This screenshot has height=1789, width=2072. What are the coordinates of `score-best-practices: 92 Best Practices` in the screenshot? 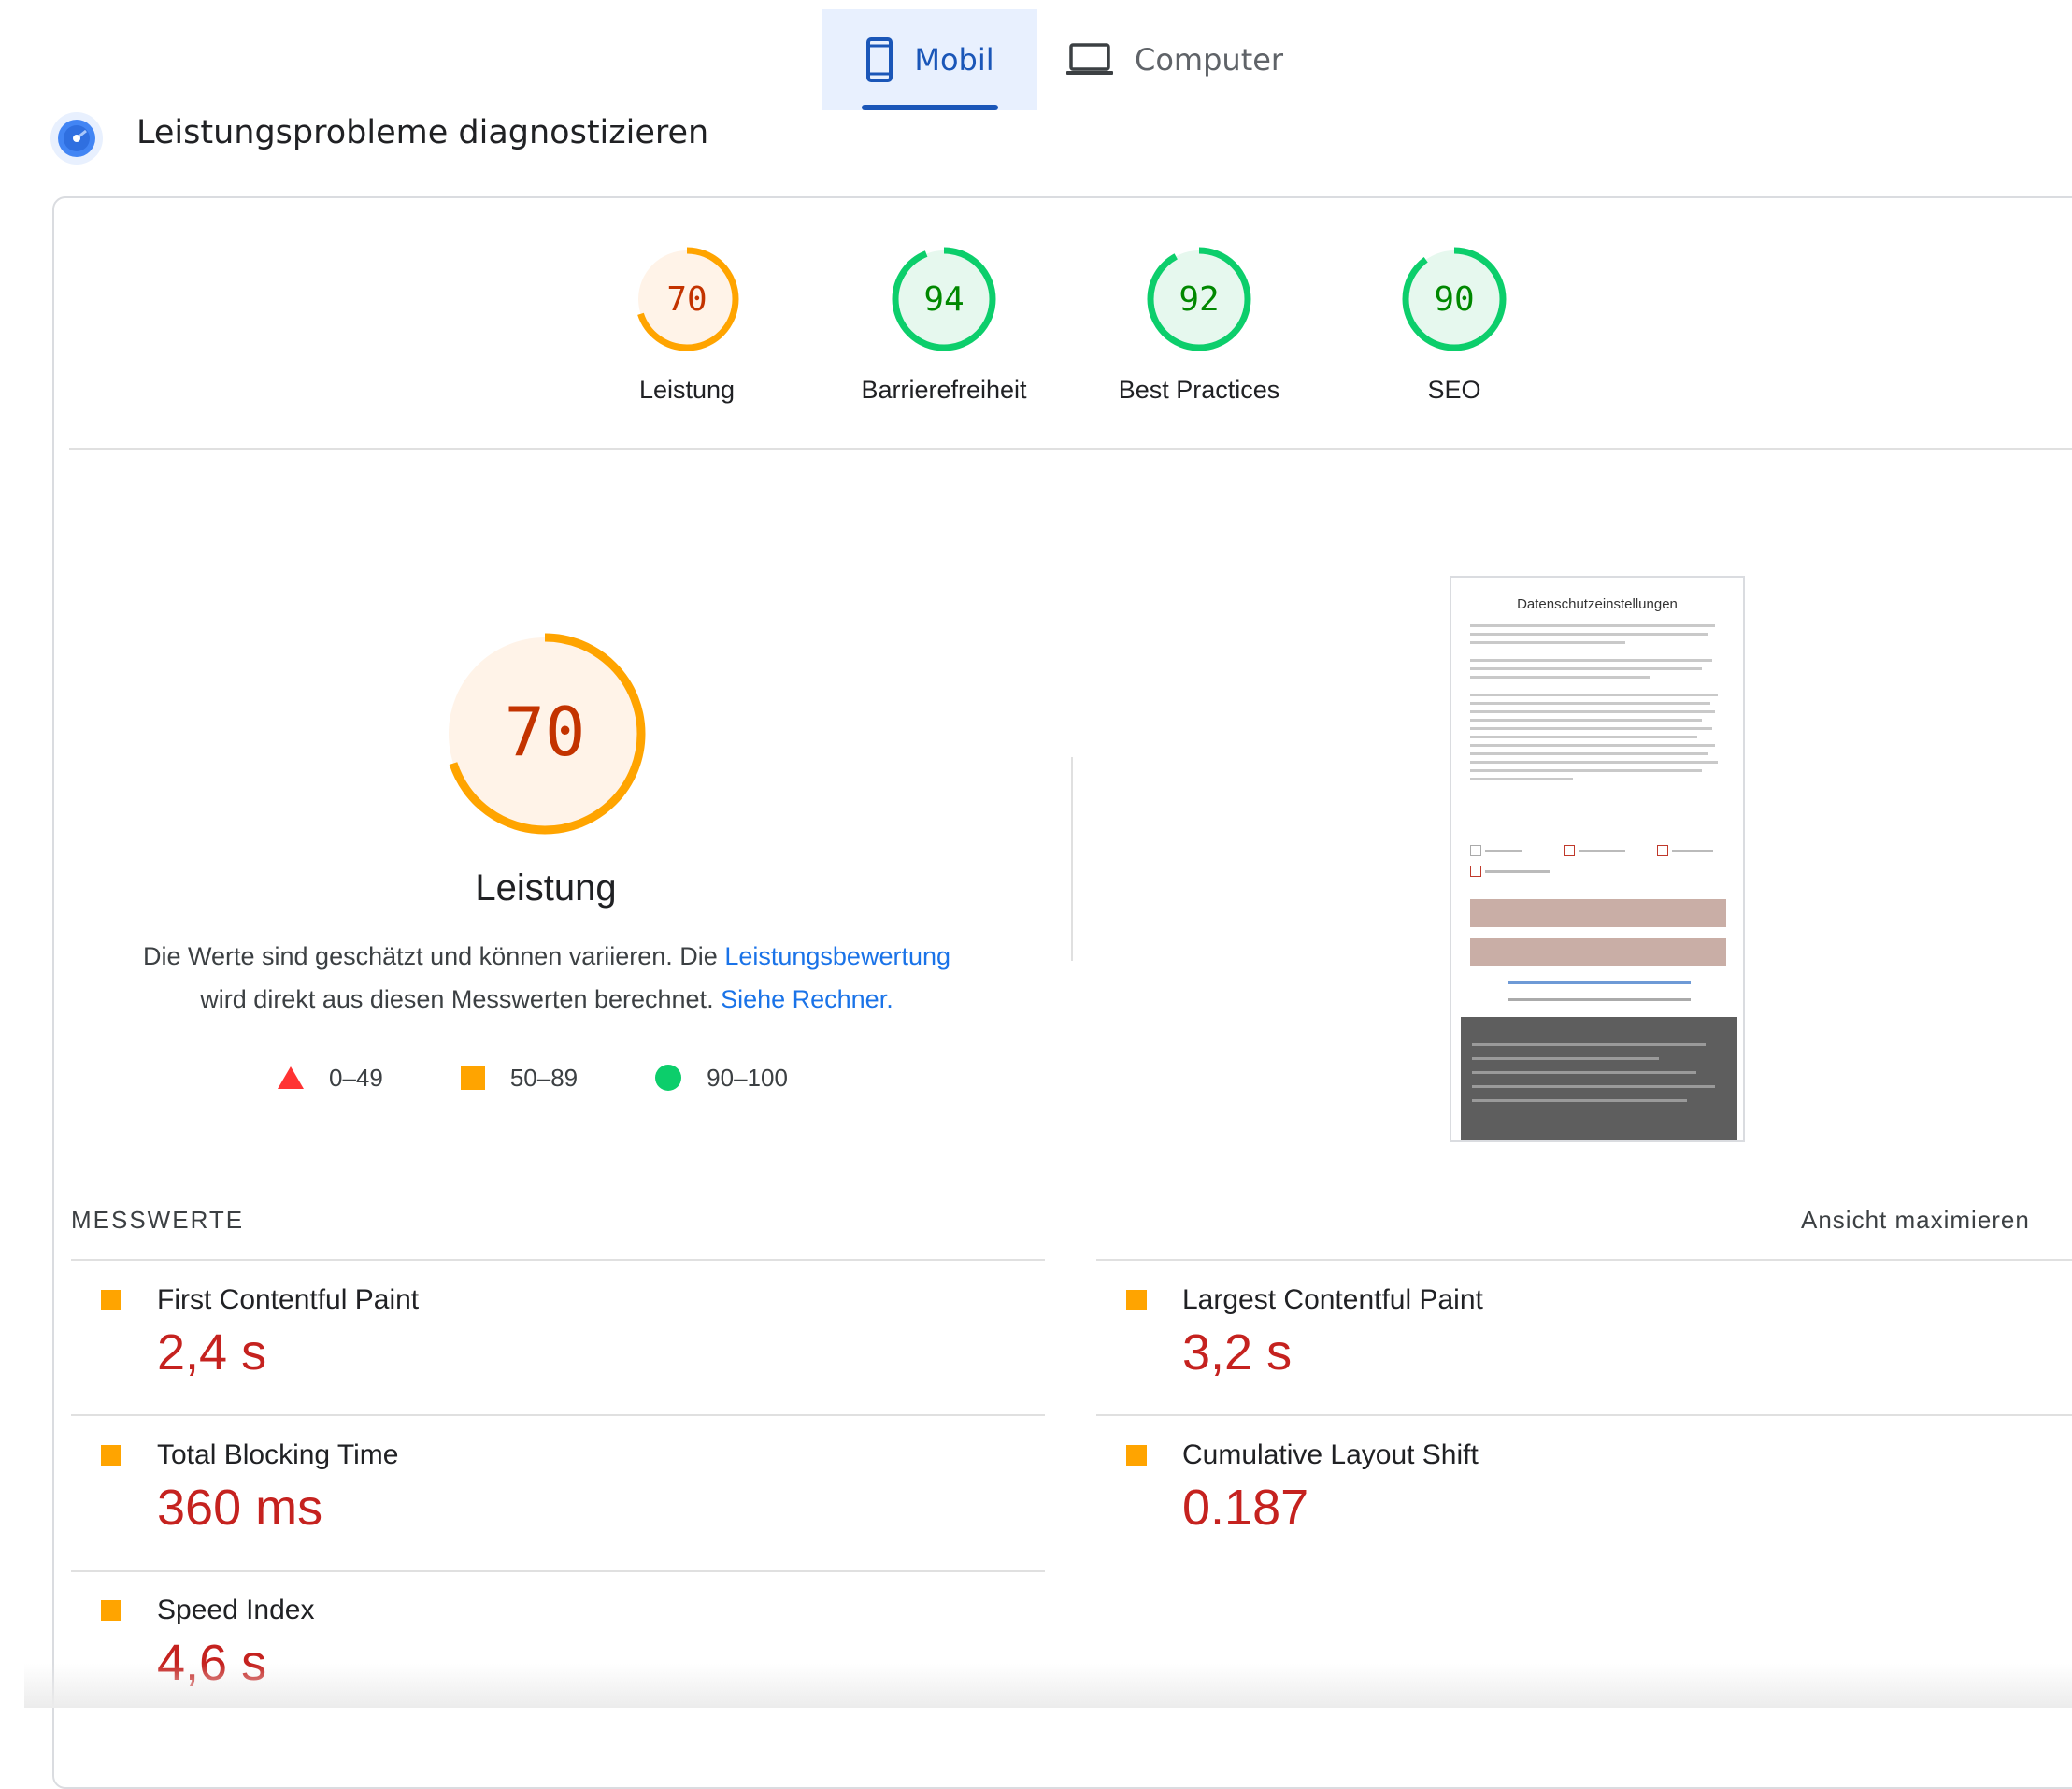 It's located at (1199, 325).